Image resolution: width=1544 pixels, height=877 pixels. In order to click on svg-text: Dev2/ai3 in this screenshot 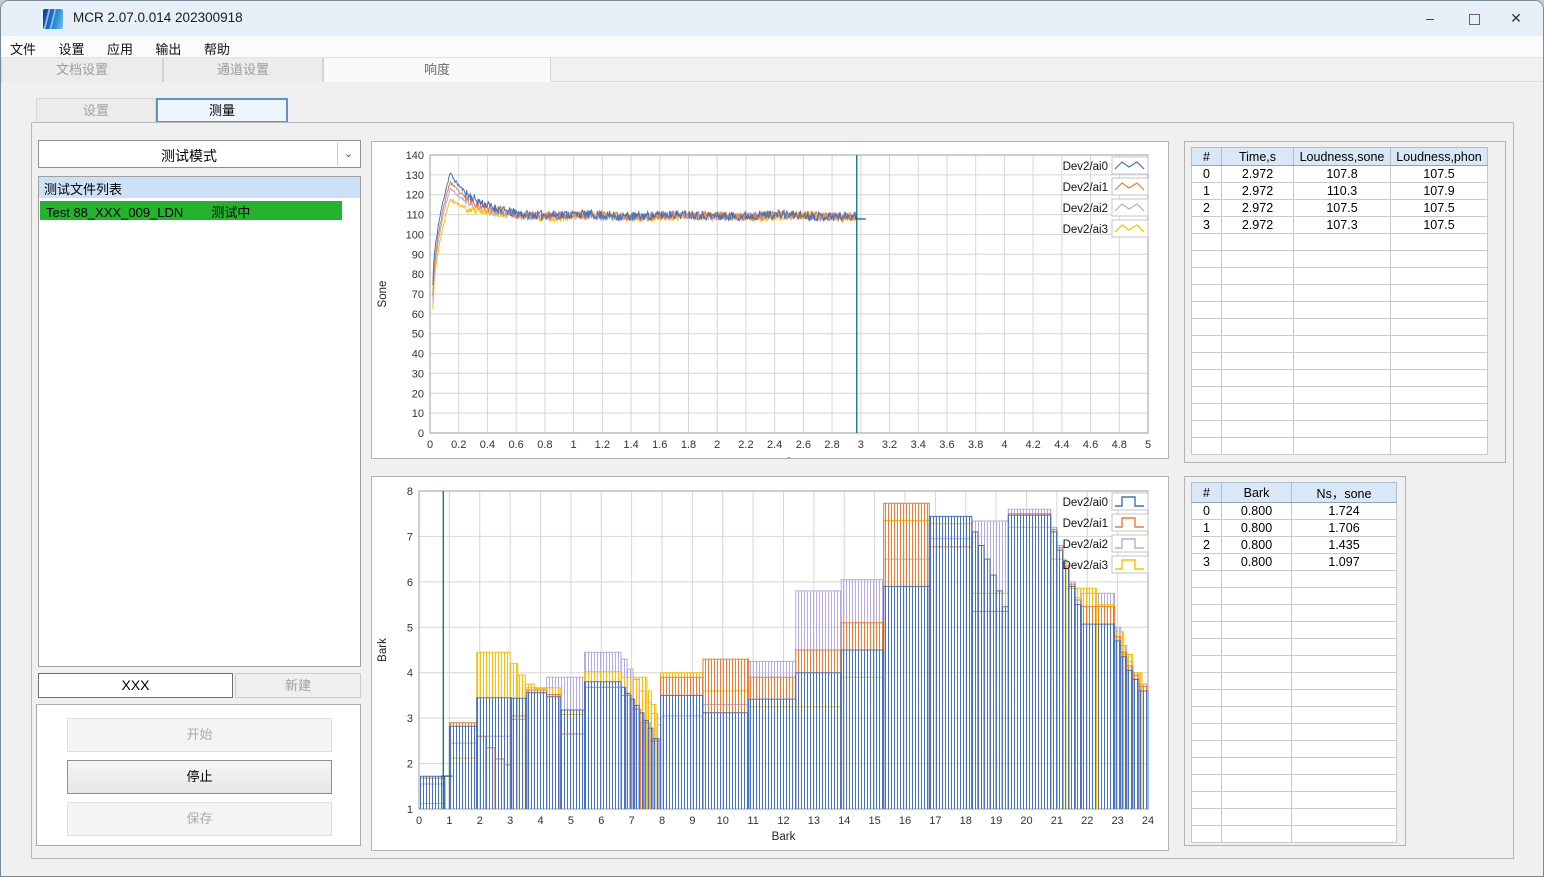, I will do `click(1085, 230)`.